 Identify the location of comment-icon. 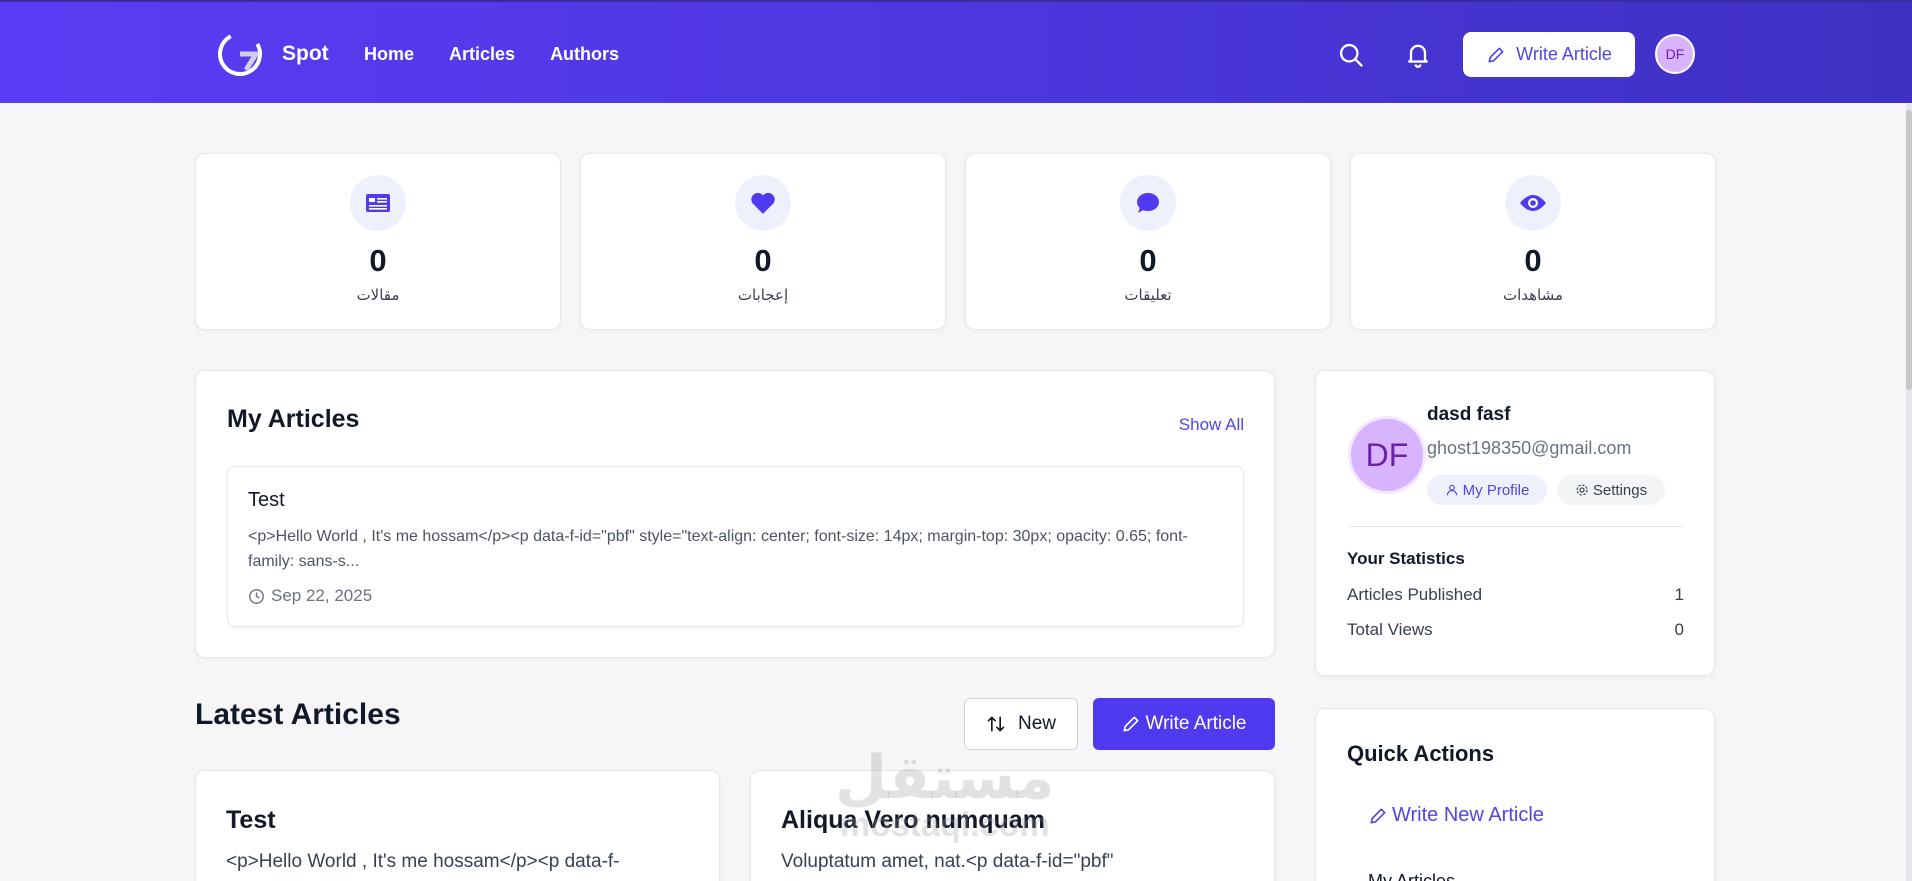
(1148, 203).